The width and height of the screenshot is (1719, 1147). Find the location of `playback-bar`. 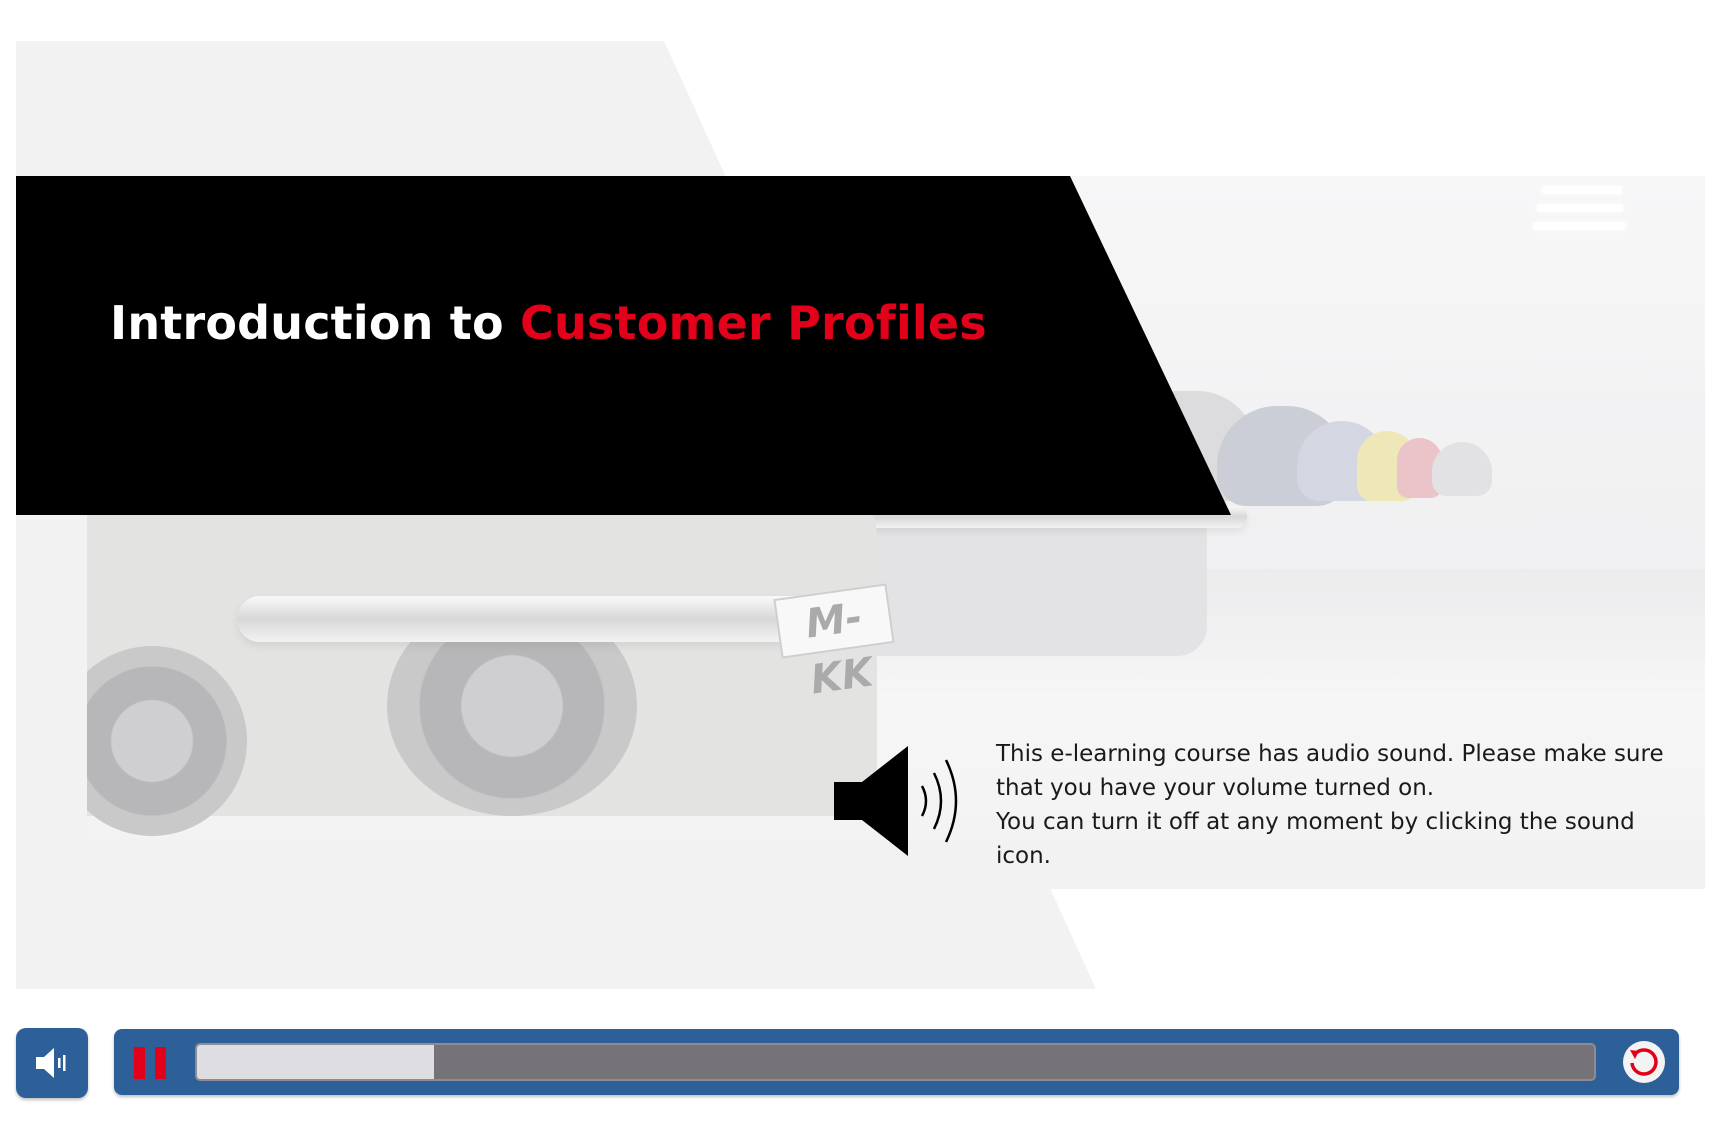

playback-bar is located at coordinates (896, 1062).